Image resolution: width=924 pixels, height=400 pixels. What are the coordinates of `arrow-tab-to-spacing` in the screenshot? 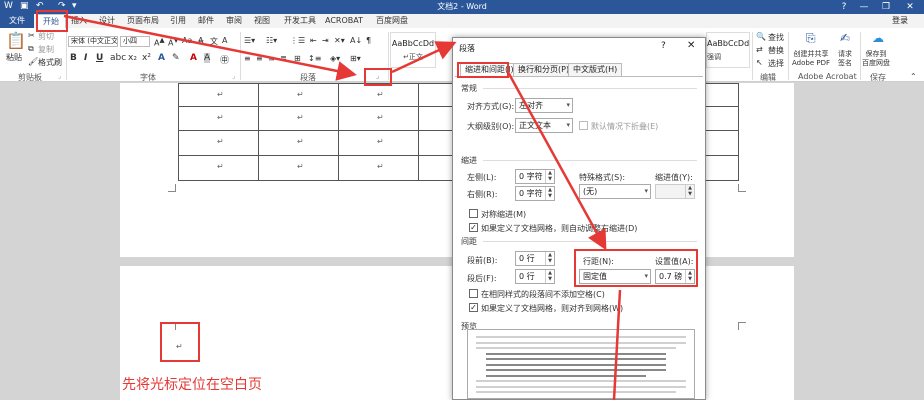 It's located at (556, 161).